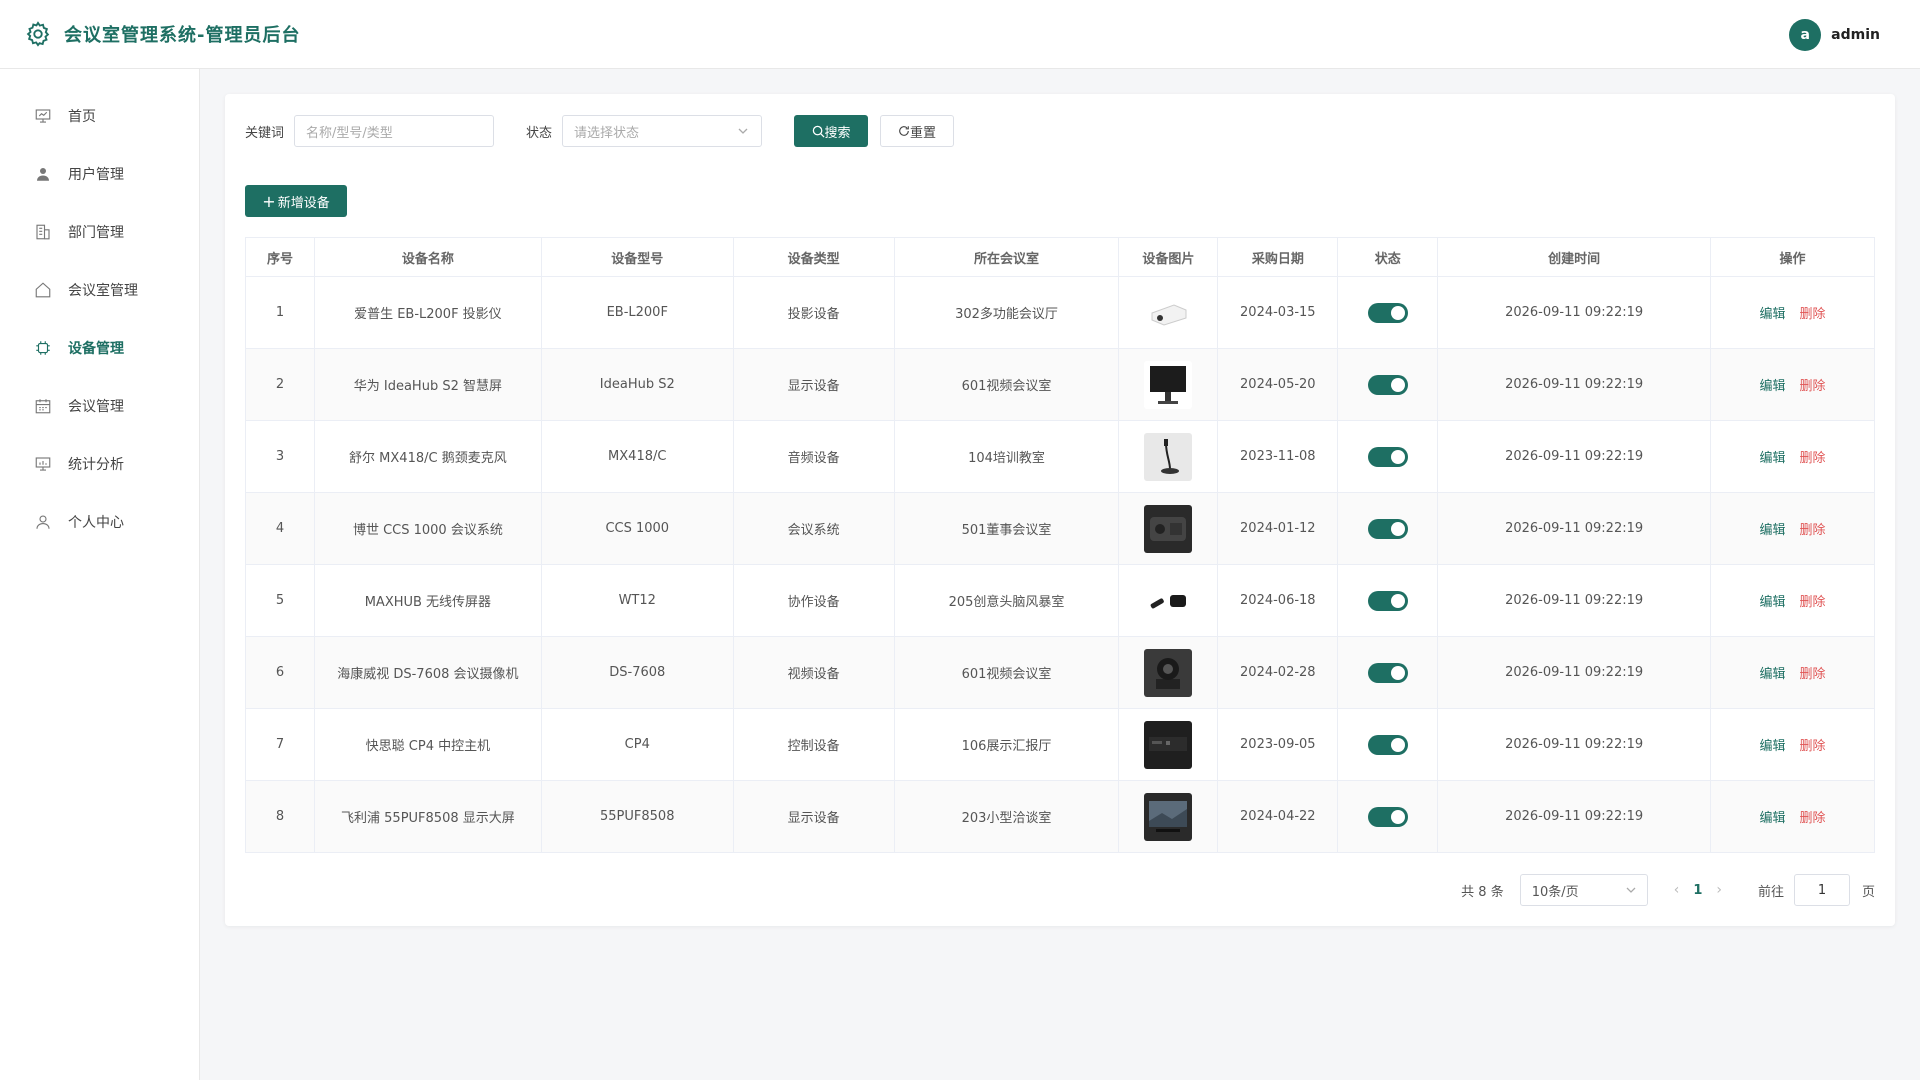 The height and width of the screenshot is (1080, 1920). Describe the element at coordinates (1805, 34) in the screenshot. I see `avatar: a` at that location.